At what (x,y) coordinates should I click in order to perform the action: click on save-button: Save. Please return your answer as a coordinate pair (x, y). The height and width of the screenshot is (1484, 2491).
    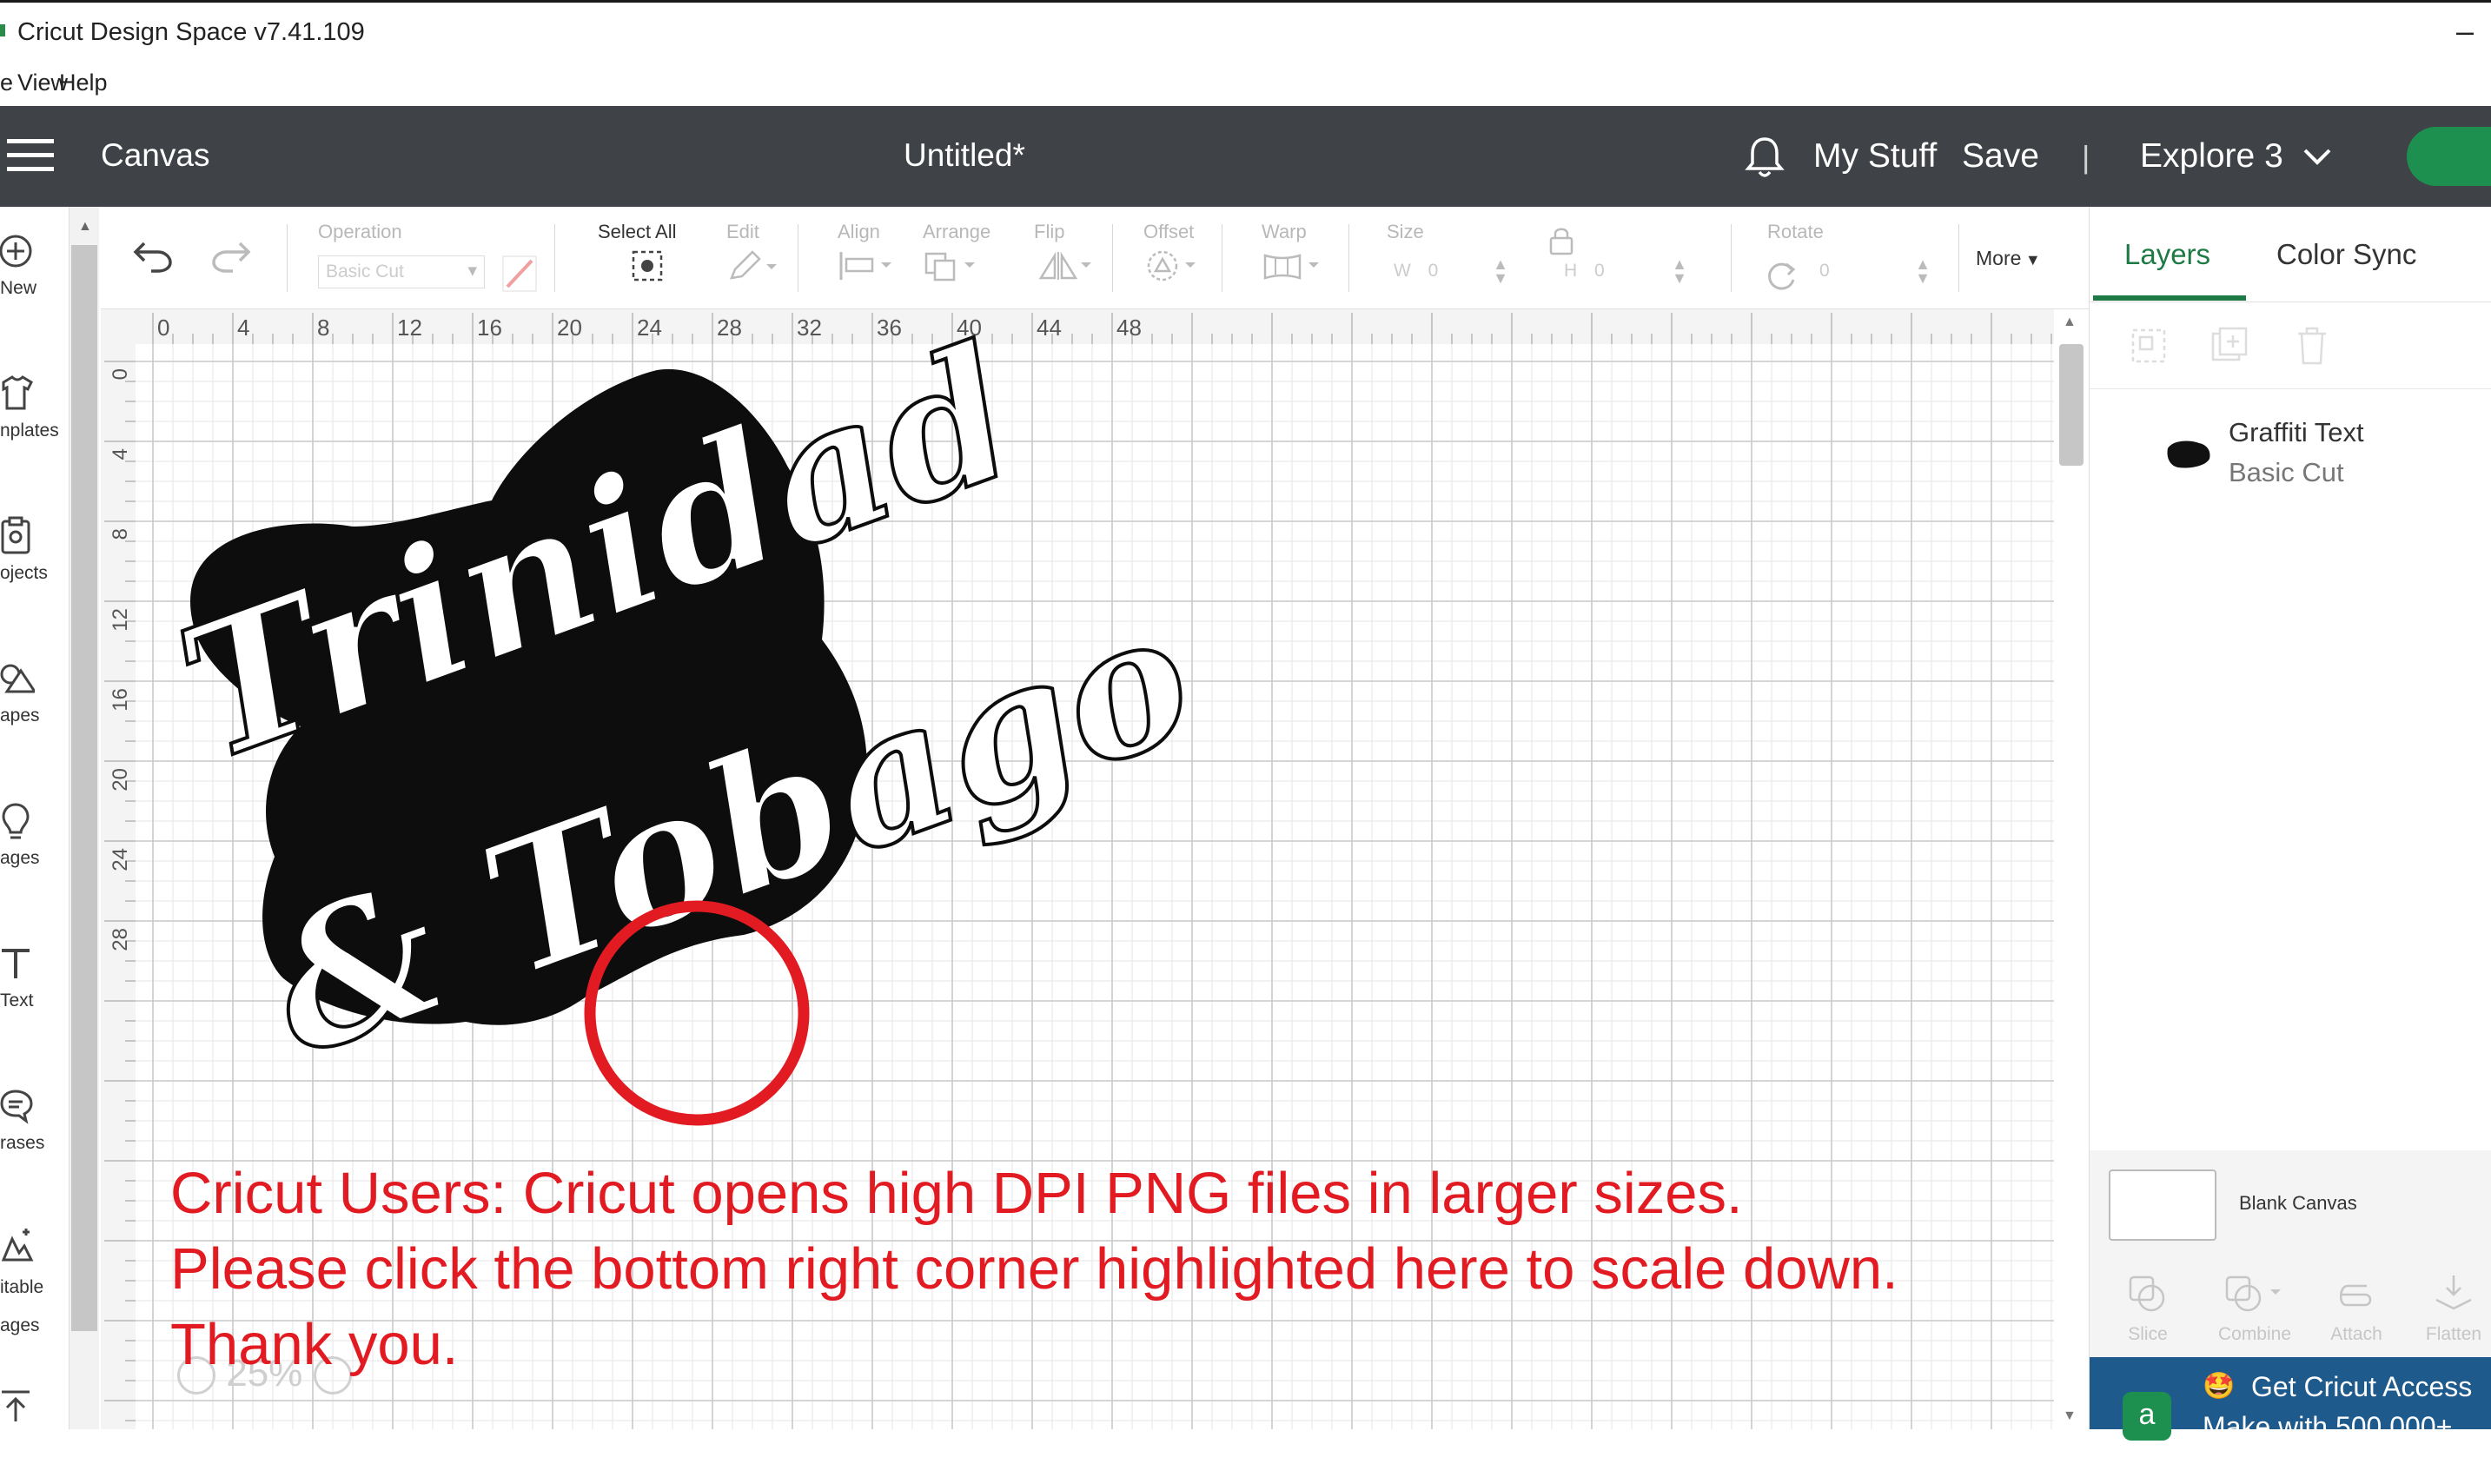
    Looking at the image, I should click on (2000, 156).